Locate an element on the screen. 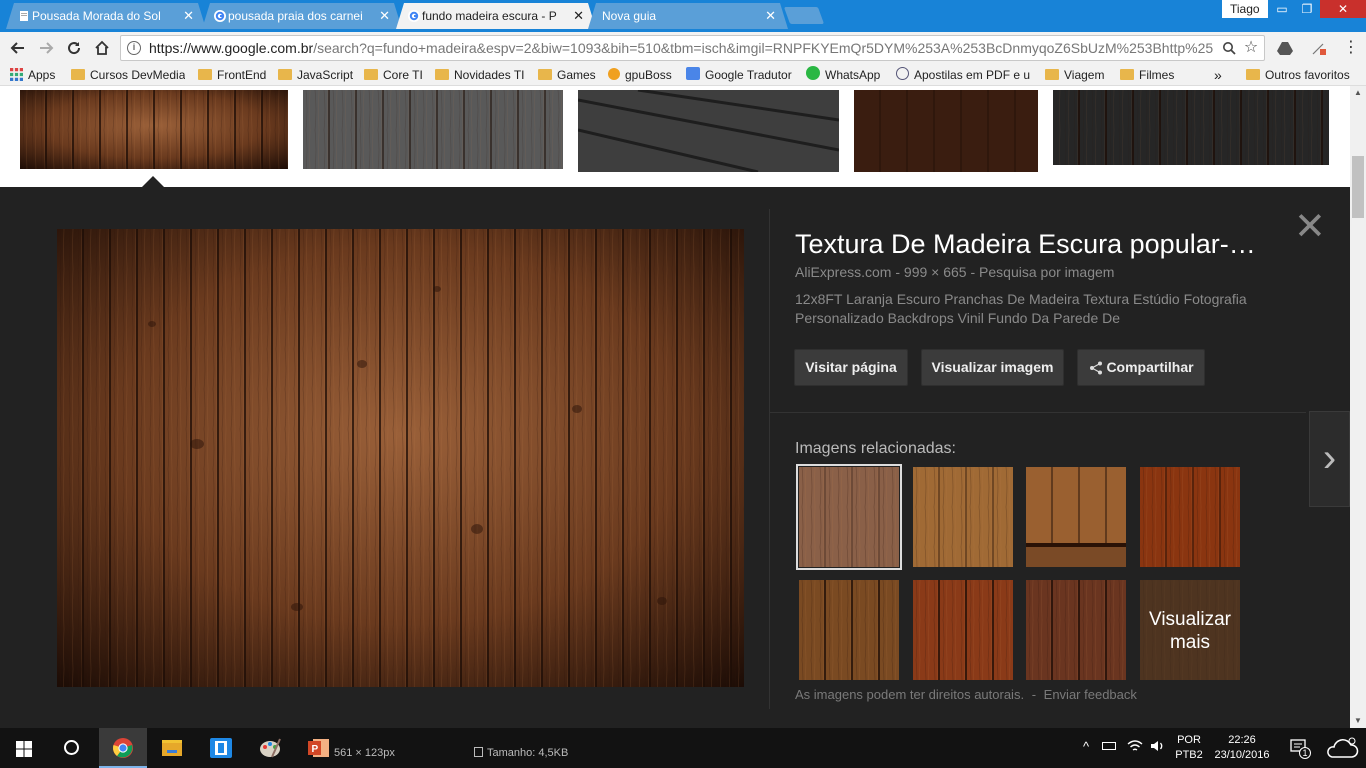 Image resolution: width=1366 pixels, height=768 pixels. restore-button: ❐ is located at coordinates (1307, 9).